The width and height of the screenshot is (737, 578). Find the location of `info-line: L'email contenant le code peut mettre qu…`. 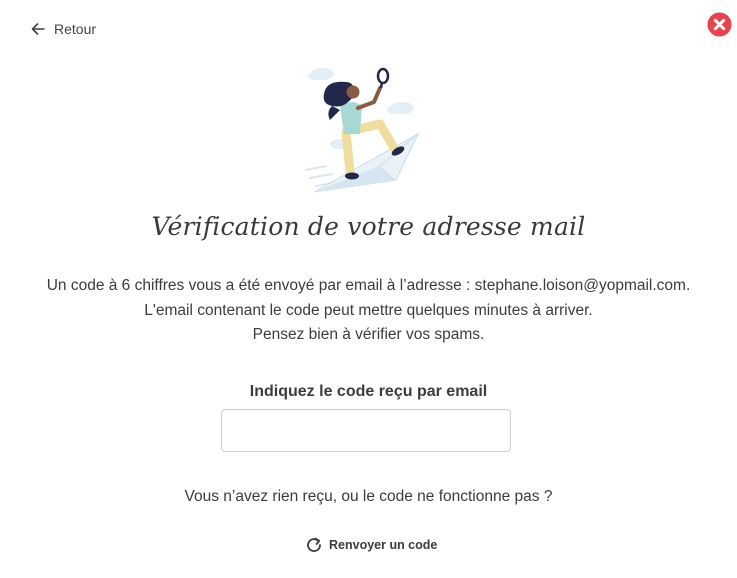

info-line: L'email contenant le code peut mettre qu… is located at coordinates (368, 310).